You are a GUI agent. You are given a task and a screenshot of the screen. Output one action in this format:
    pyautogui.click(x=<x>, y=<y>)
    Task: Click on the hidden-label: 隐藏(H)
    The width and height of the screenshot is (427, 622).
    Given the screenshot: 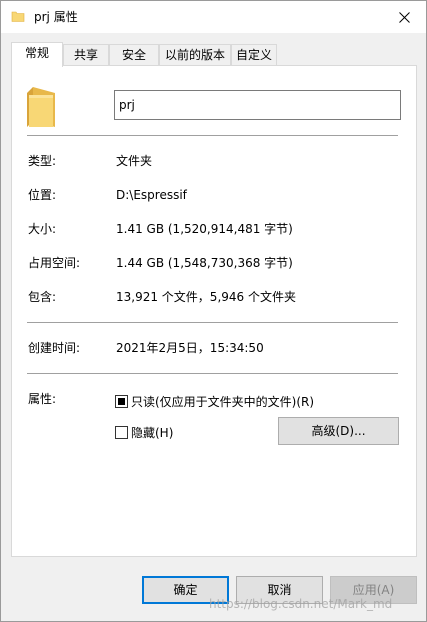 What is the action you would take?
    pyautogui.click(x=152, y=433)
    